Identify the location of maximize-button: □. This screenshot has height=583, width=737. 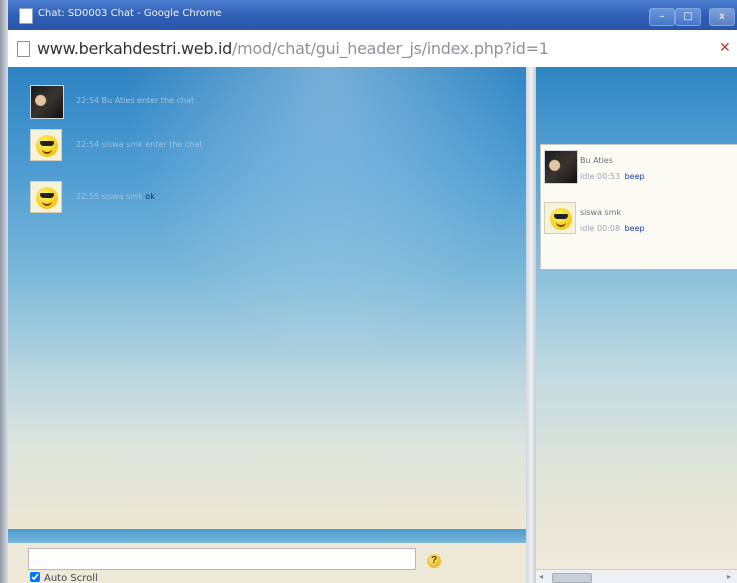
(688, 17).